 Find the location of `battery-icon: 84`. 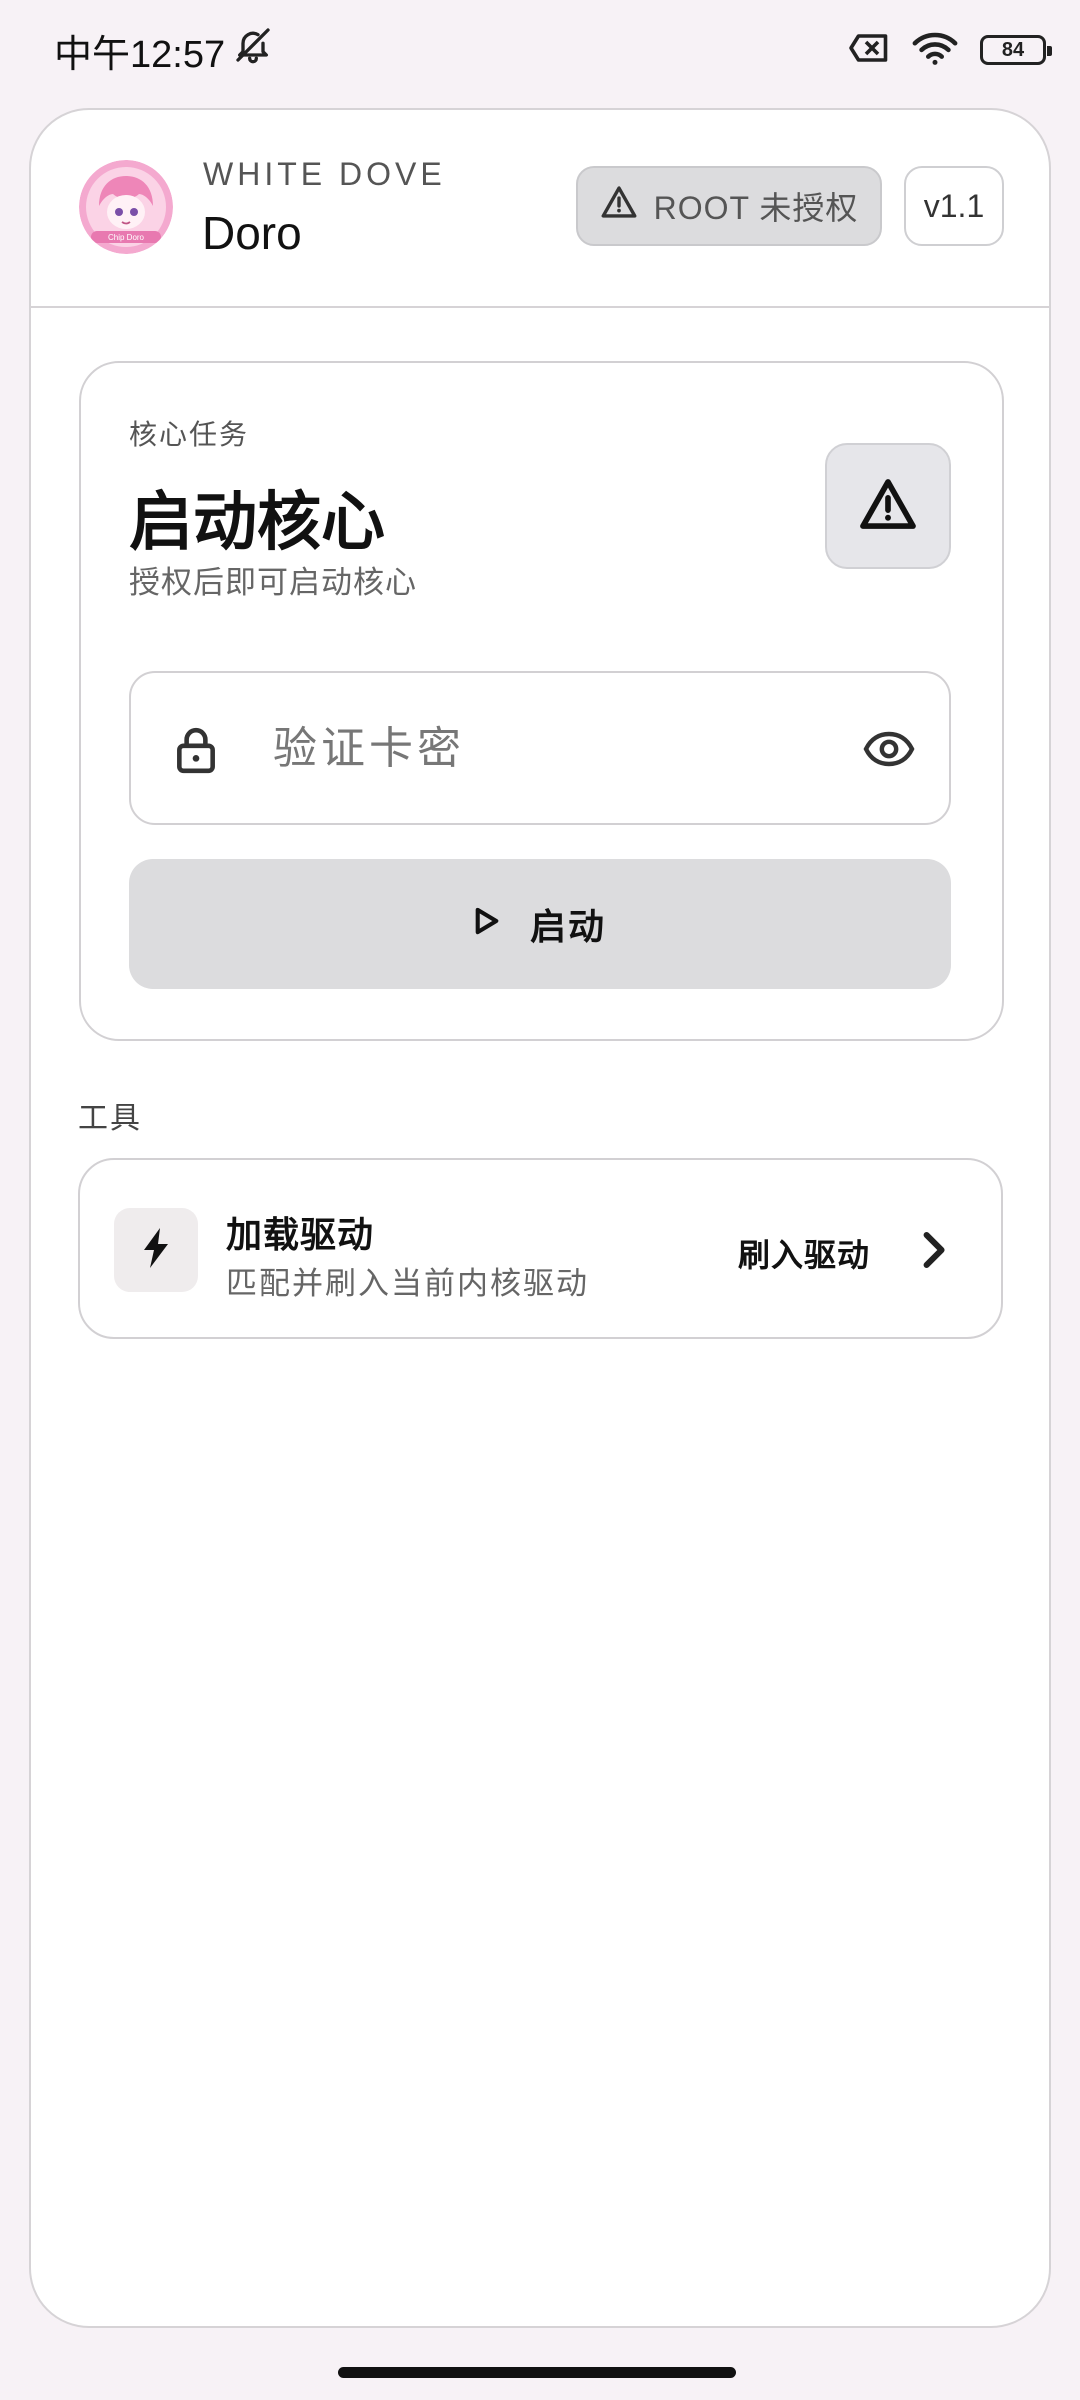

battery-icon: 84 is located at coordinates (1016, 50).